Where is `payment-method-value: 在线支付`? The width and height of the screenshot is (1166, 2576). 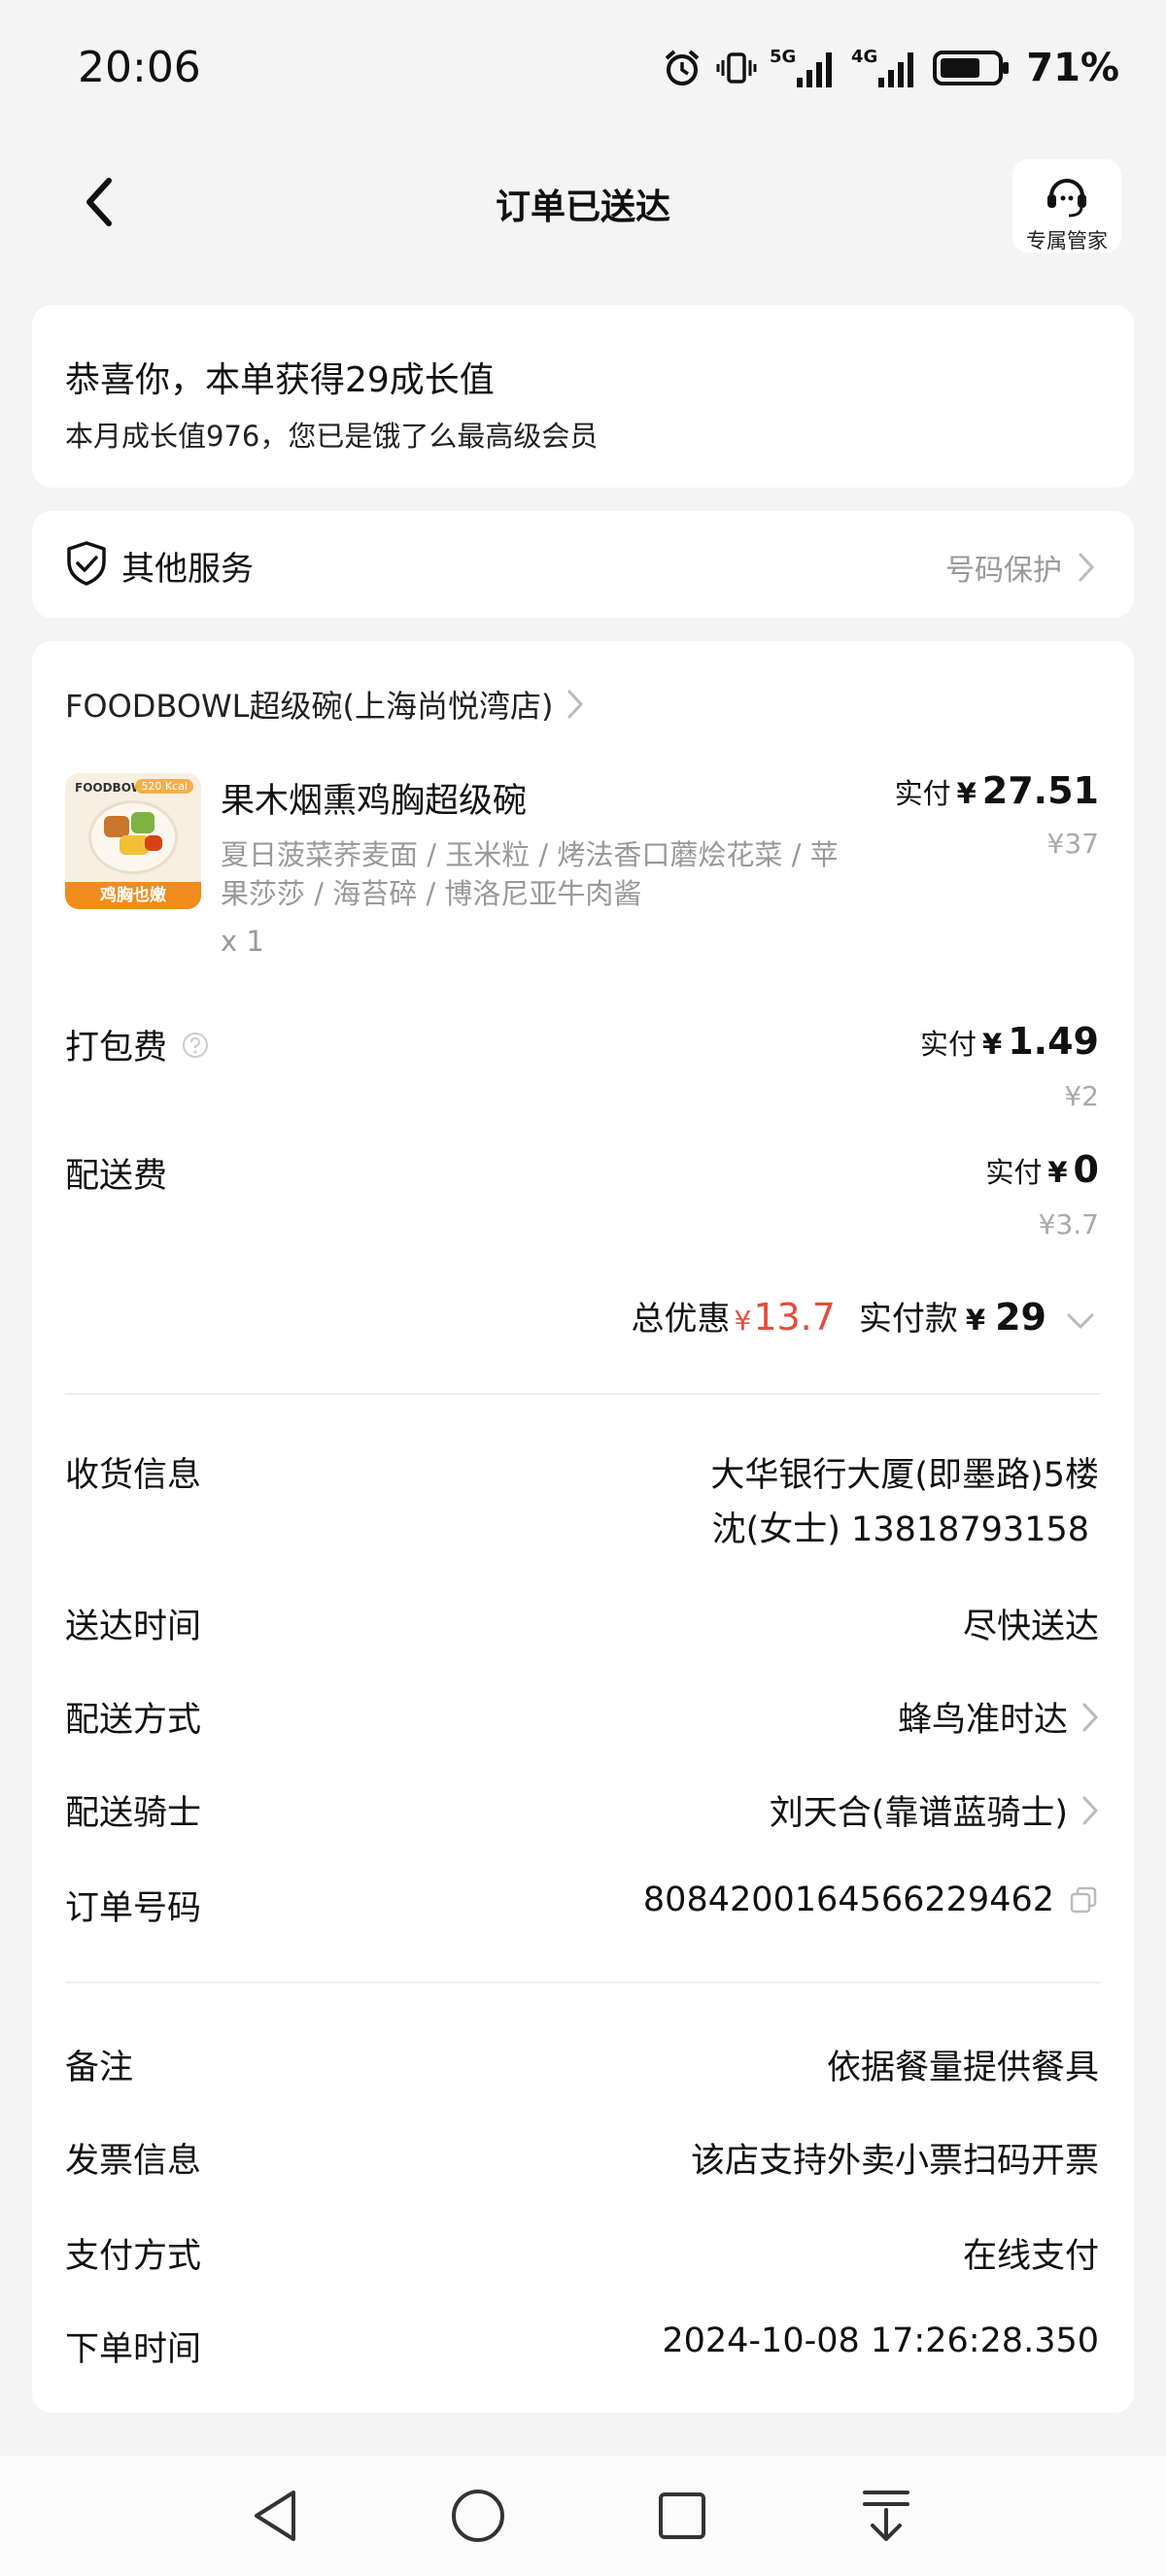 payment-method-value: 在线支付 is located at coordinates (1030, 2256).